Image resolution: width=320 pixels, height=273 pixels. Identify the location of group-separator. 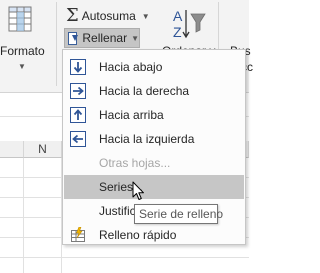
(56, 44).